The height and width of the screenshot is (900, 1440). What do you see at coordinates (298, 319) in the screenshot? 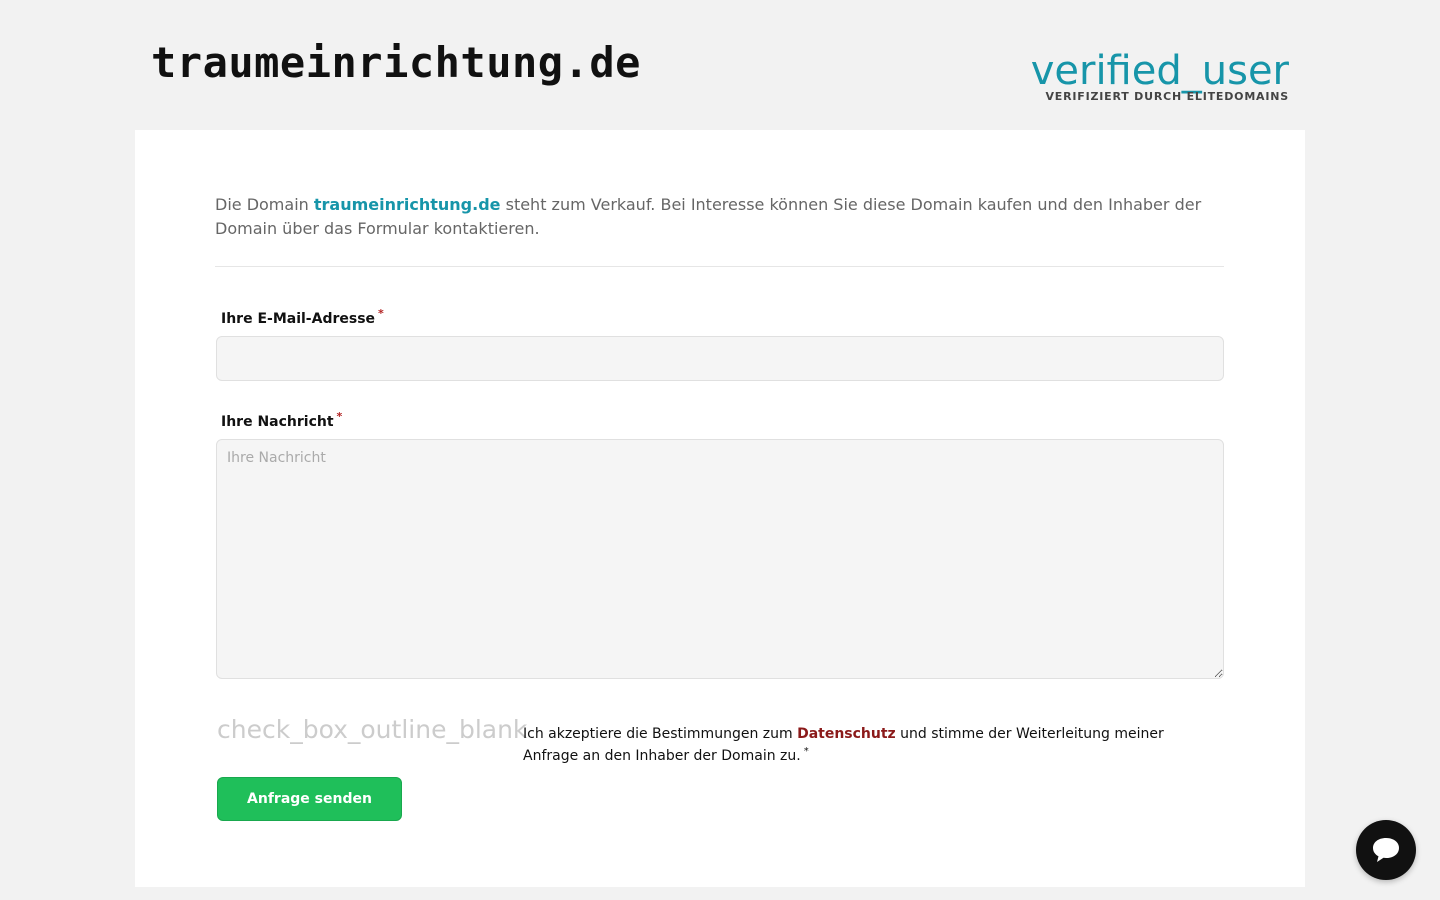
I see `email-label-text: Ihre E-Mail-Adresse` at bounding box center [298, 319].